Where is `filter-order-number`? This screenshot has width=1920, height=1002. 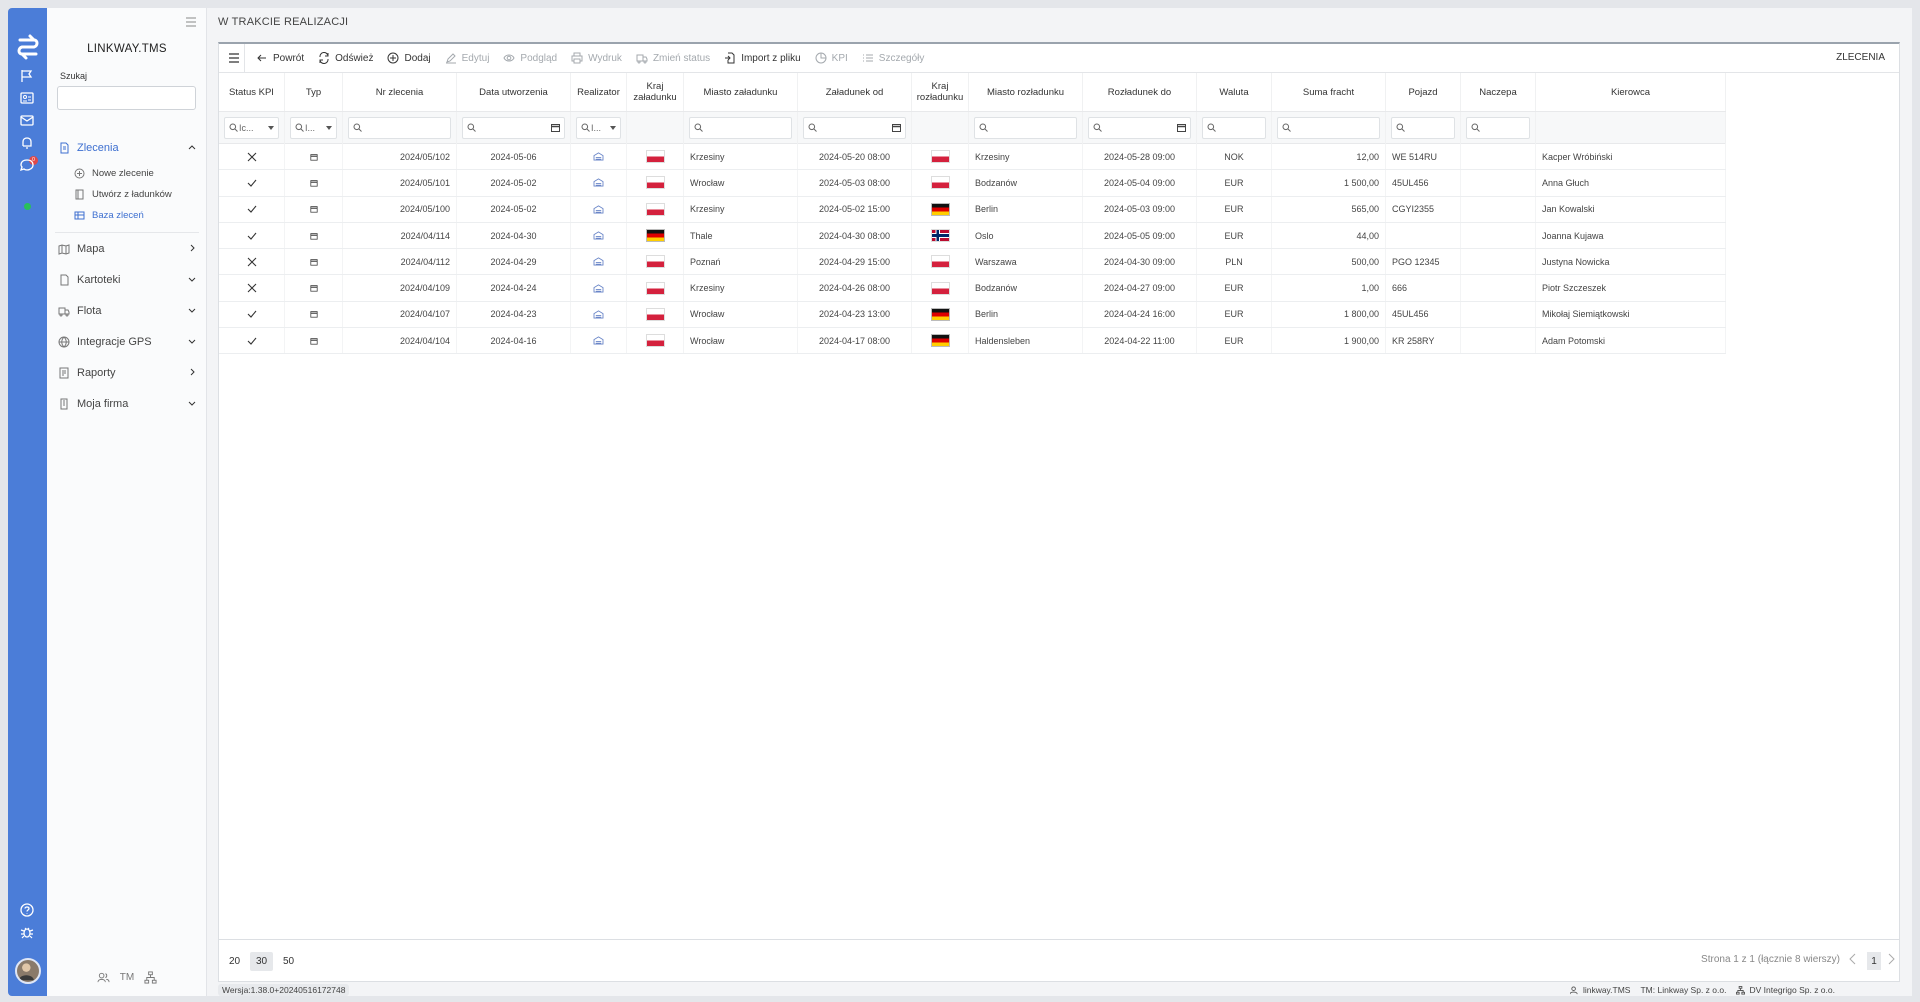 filter-order-number is located at coordinates (399, 127).